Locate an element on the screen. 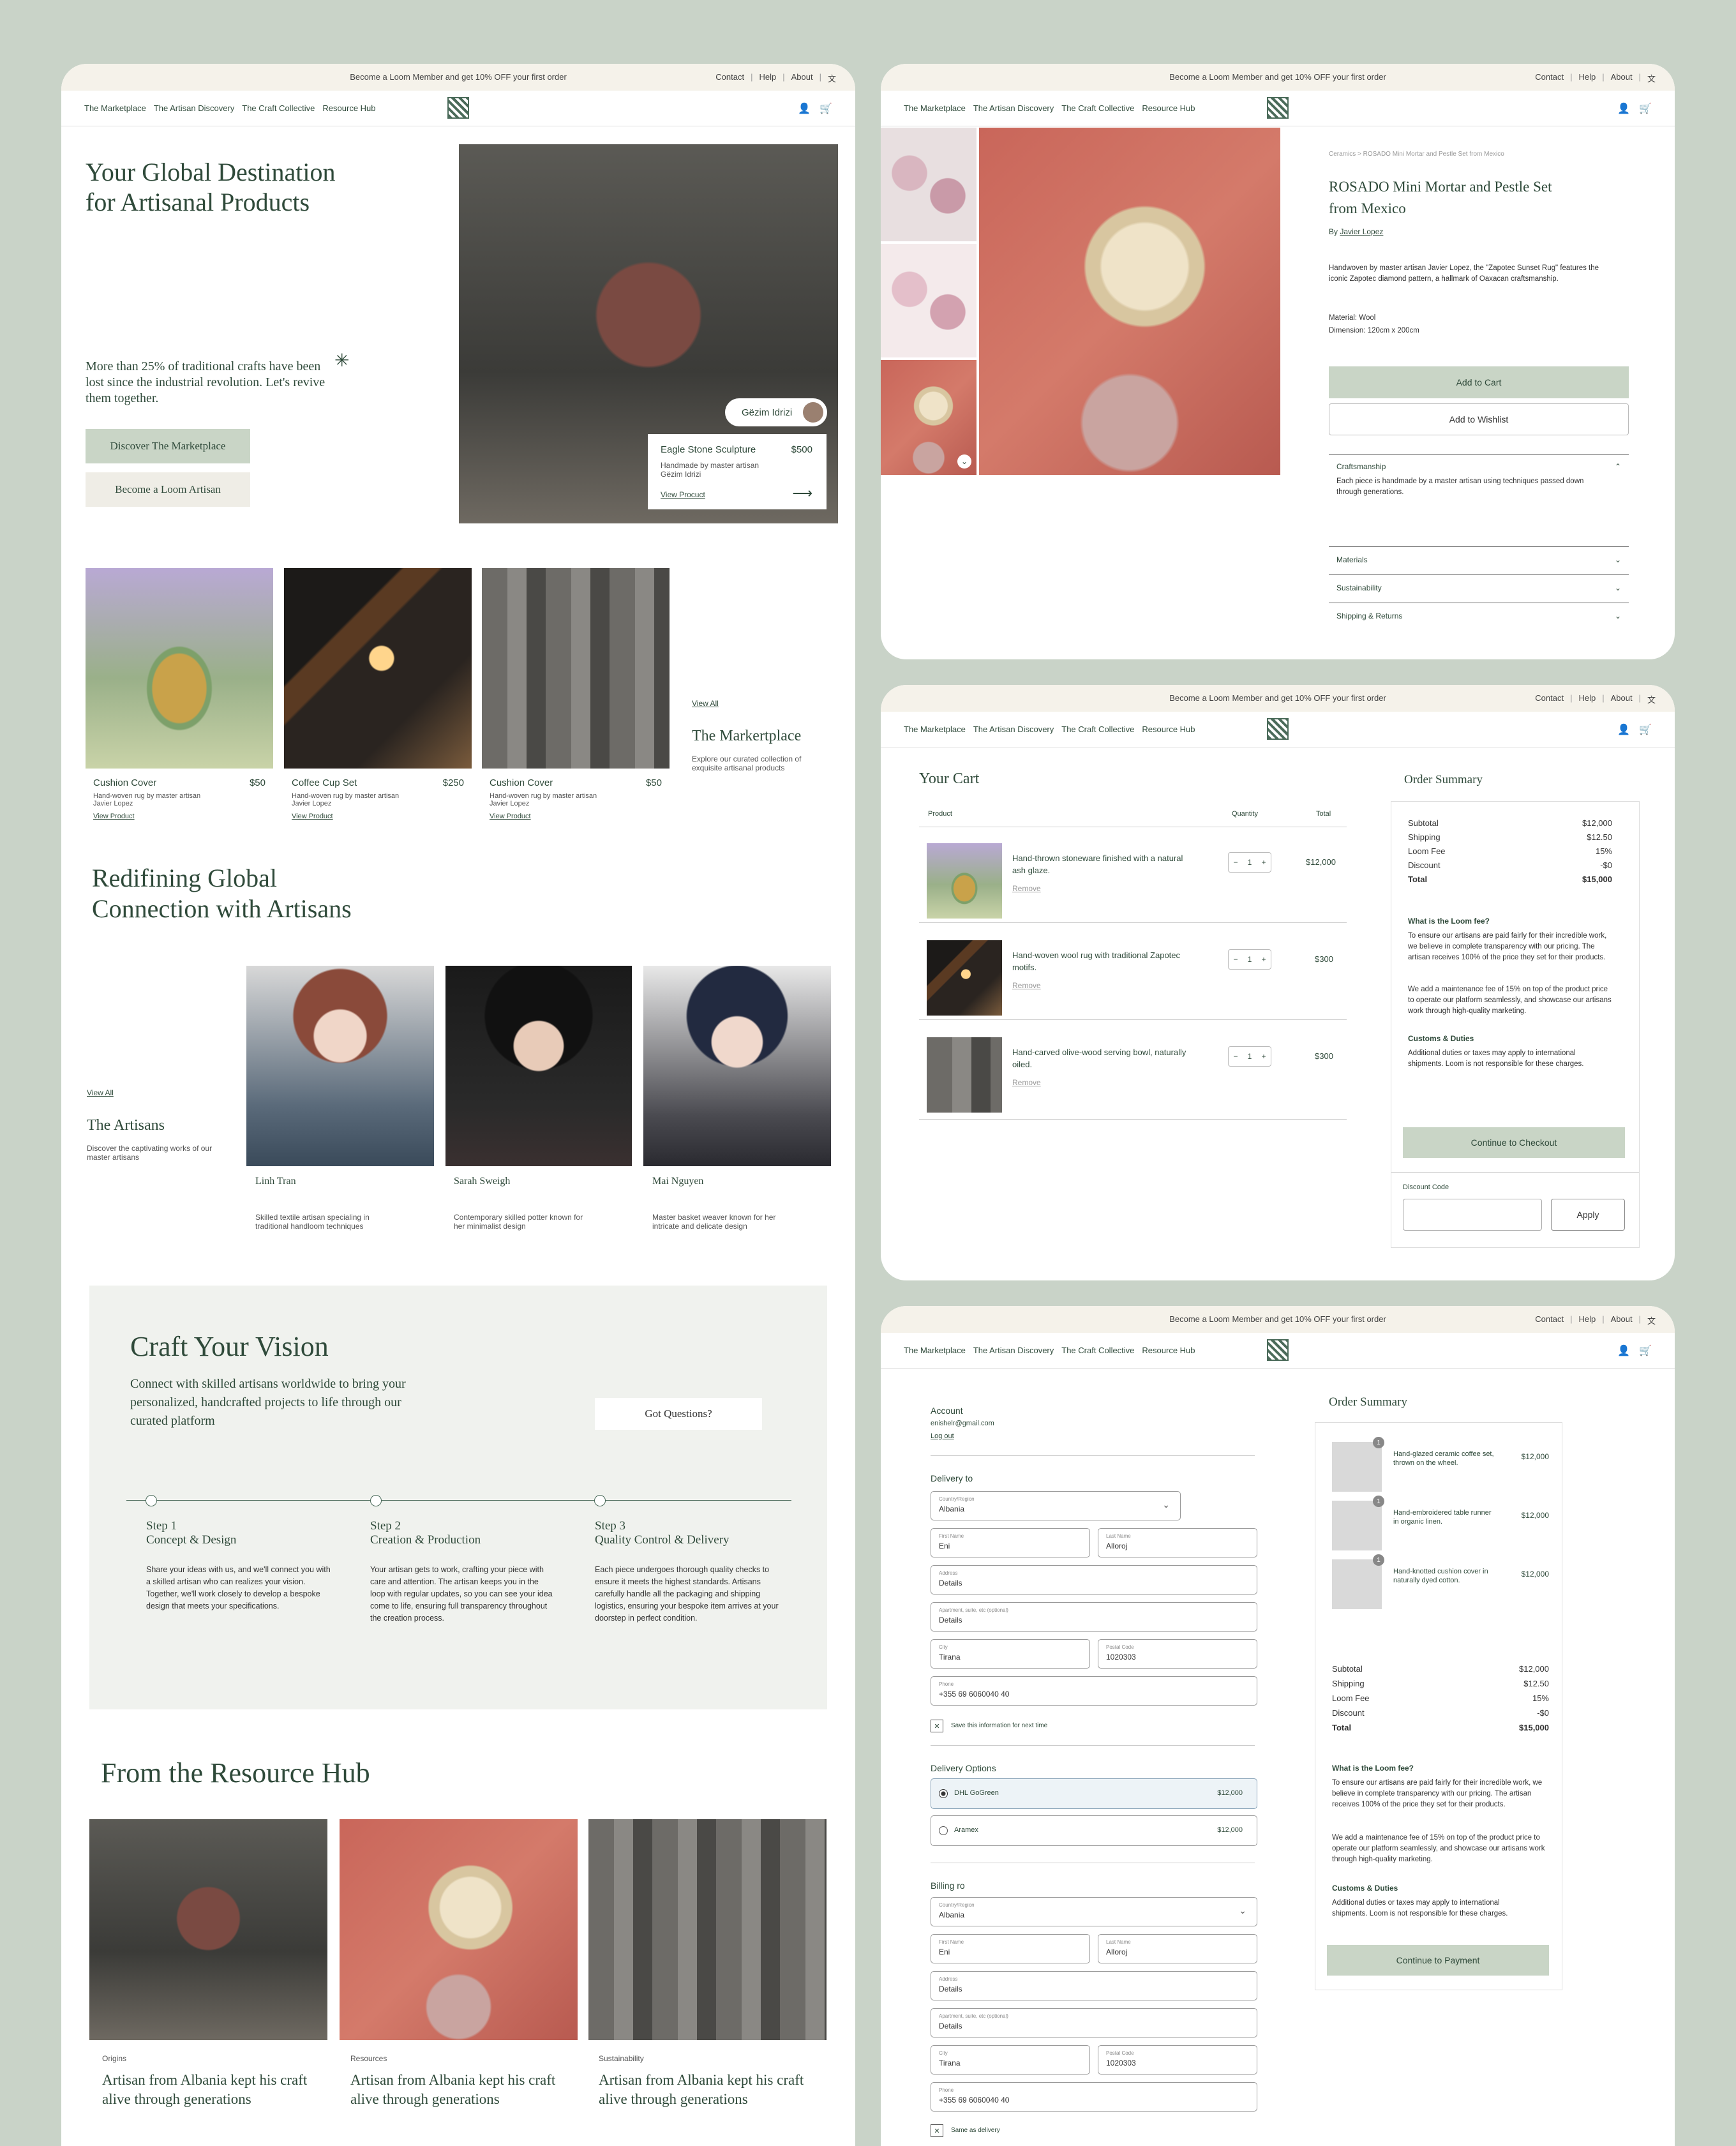 This screenshot has width=1736, height=2146. city-field: City Tirana is located at coordinates (1010, 1654).